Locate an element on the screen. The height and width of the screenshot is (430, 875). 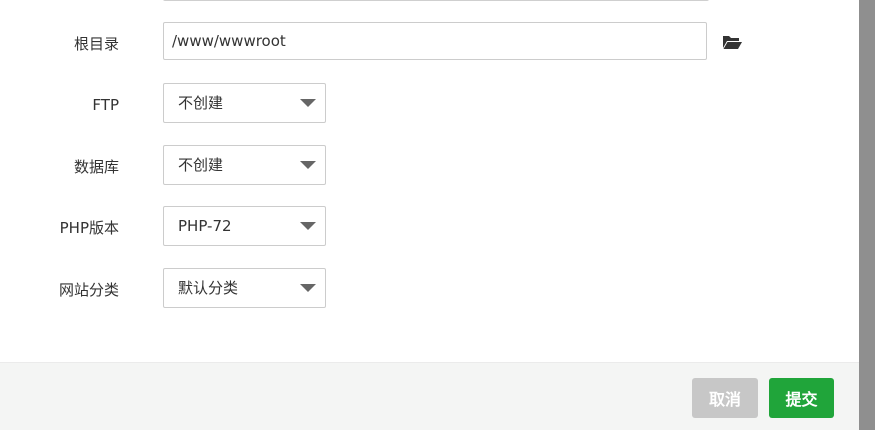
cancel-button: 取消 is located at coordinates (725, 398).